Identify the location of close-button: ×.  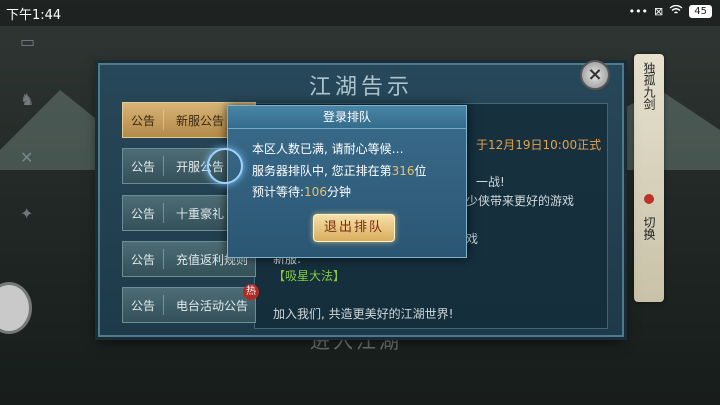
(595, 75).